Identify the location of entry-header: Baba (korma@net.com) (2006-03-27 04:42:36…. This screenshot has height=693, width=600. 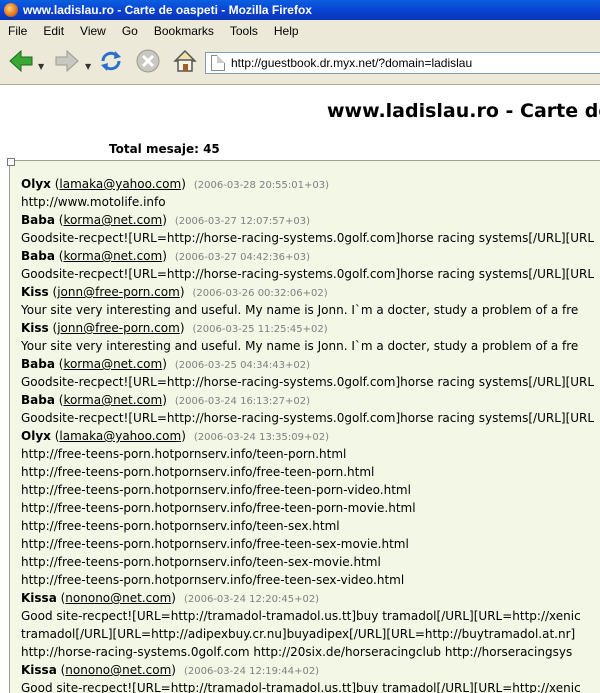
(166, 256).